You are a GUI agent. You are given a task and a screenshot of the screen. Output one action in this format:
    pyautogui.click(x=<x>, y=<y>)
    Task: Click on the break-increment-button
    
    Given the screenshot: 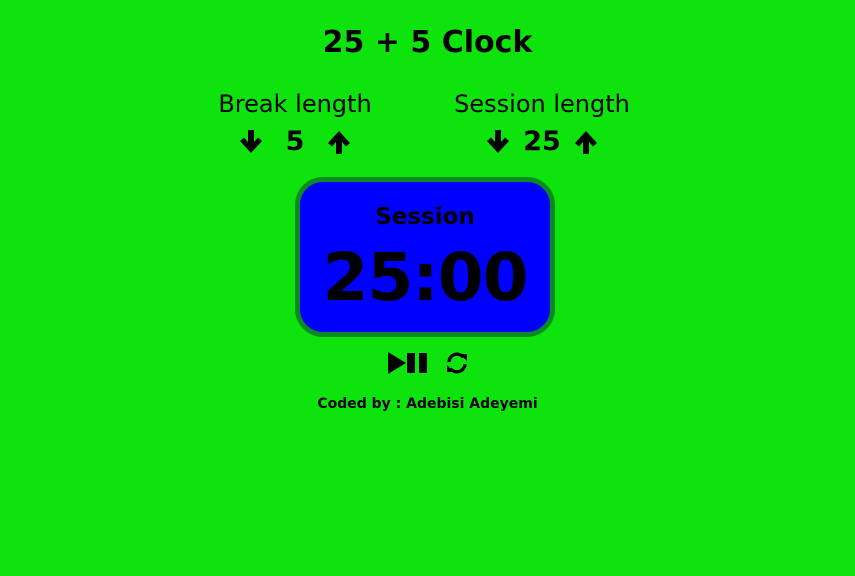 What is the action you would take?
    pyautogui.click(x=339, y=142)
    